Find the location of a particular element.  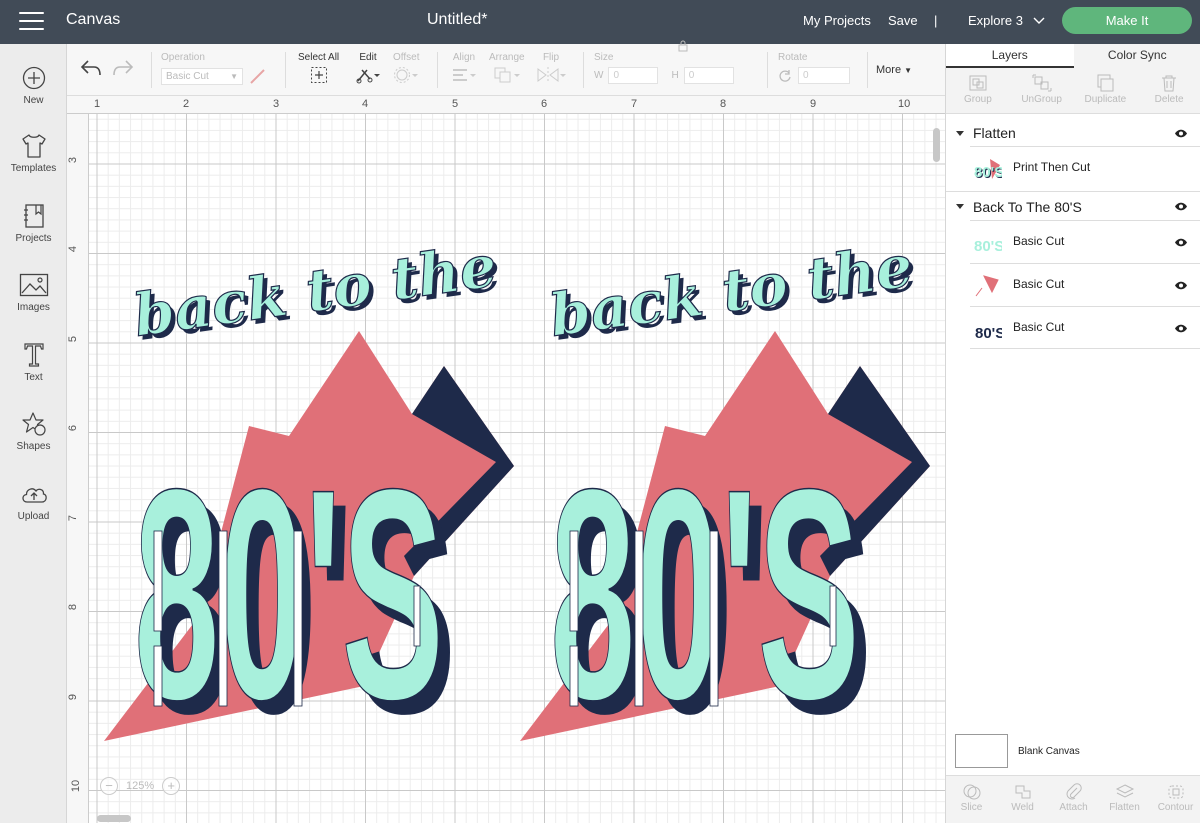

undo-icon is located at coordinates (91, 68).